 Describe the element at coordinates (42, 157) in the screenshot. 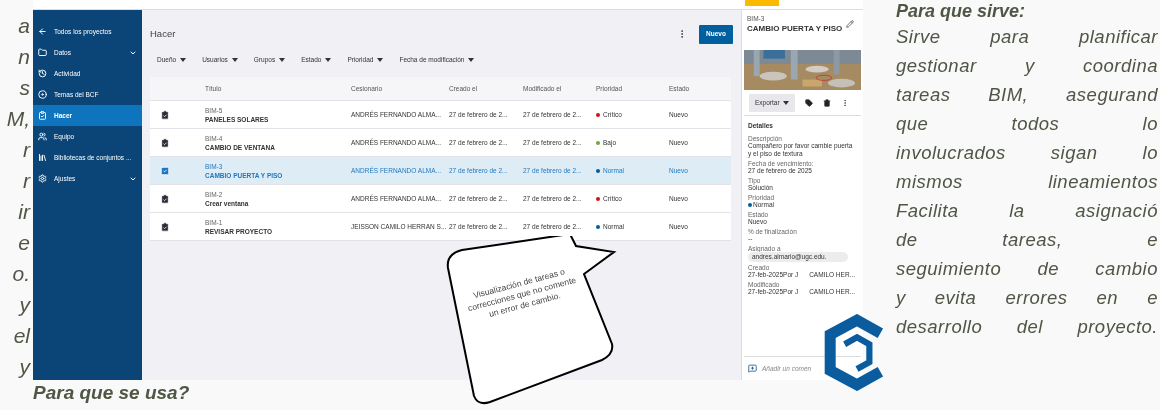

I see `library-icon` at that location.